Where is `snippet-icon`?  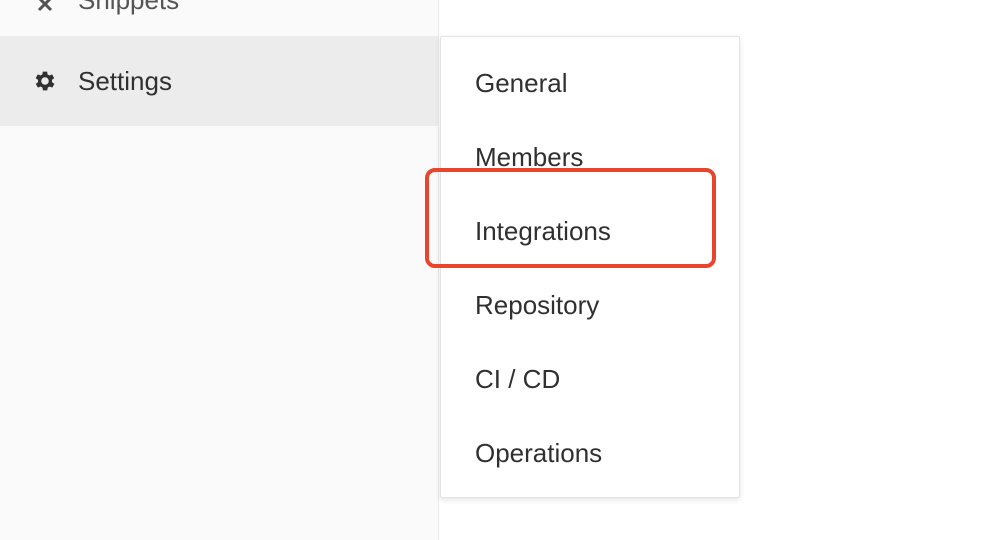 snippet-icon is located at coordinates (45, 6).